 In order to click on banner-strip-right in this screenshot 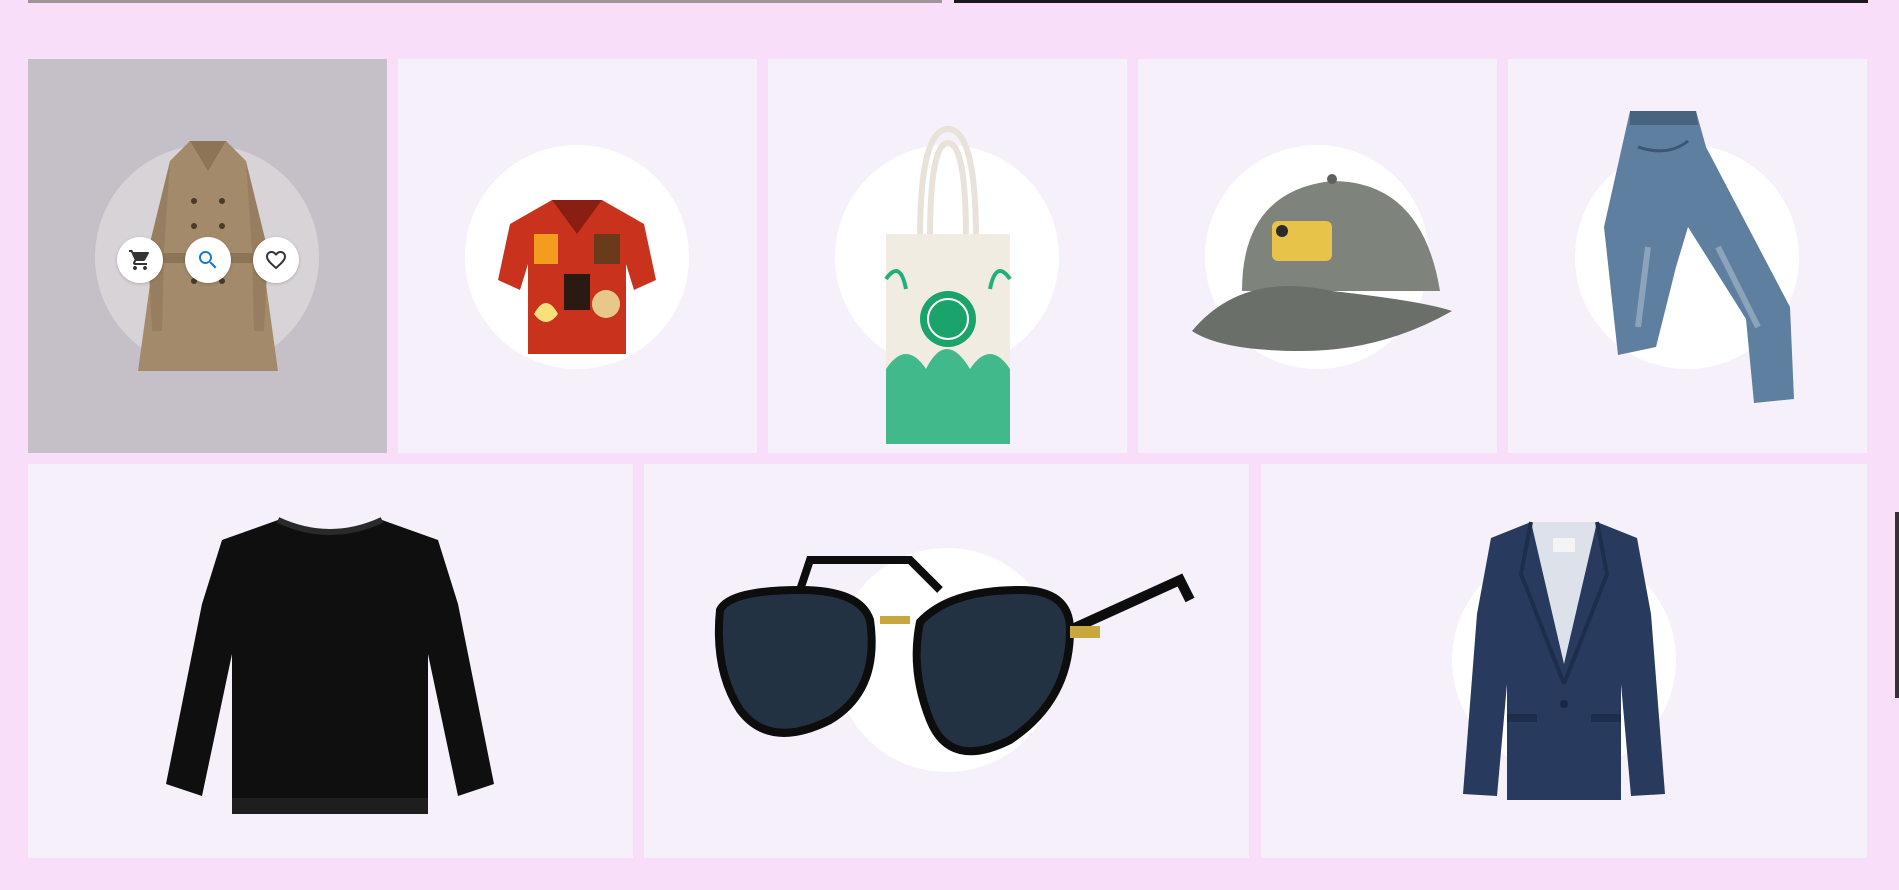, I will do `click(1411, 1)`.